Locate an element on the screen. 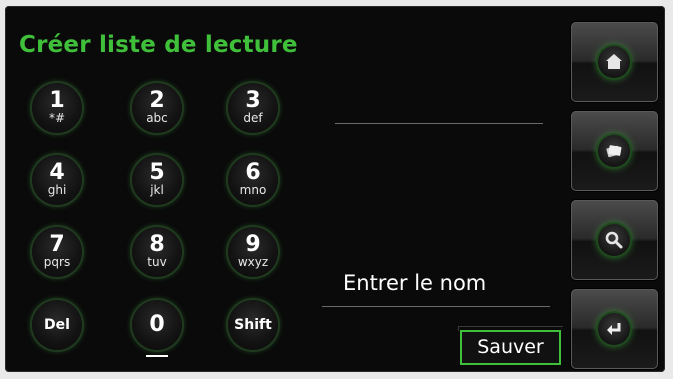  key-letters: ghi is located at coordinates (57, 190).